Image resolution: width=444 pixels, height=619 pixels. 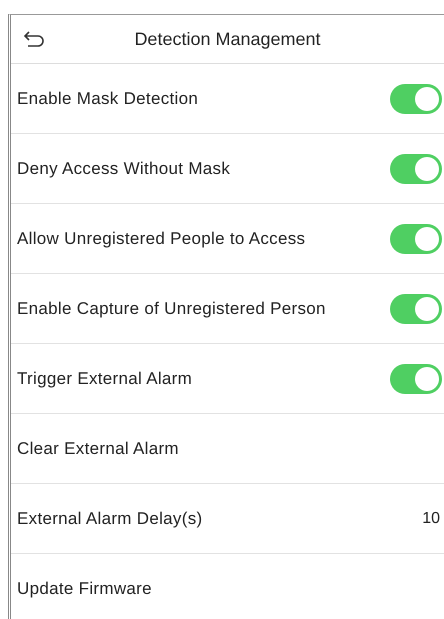 What do you see at coordinates (34, 39) in the screenshot?
I see `back-icon` at bounding box center [34, 39].